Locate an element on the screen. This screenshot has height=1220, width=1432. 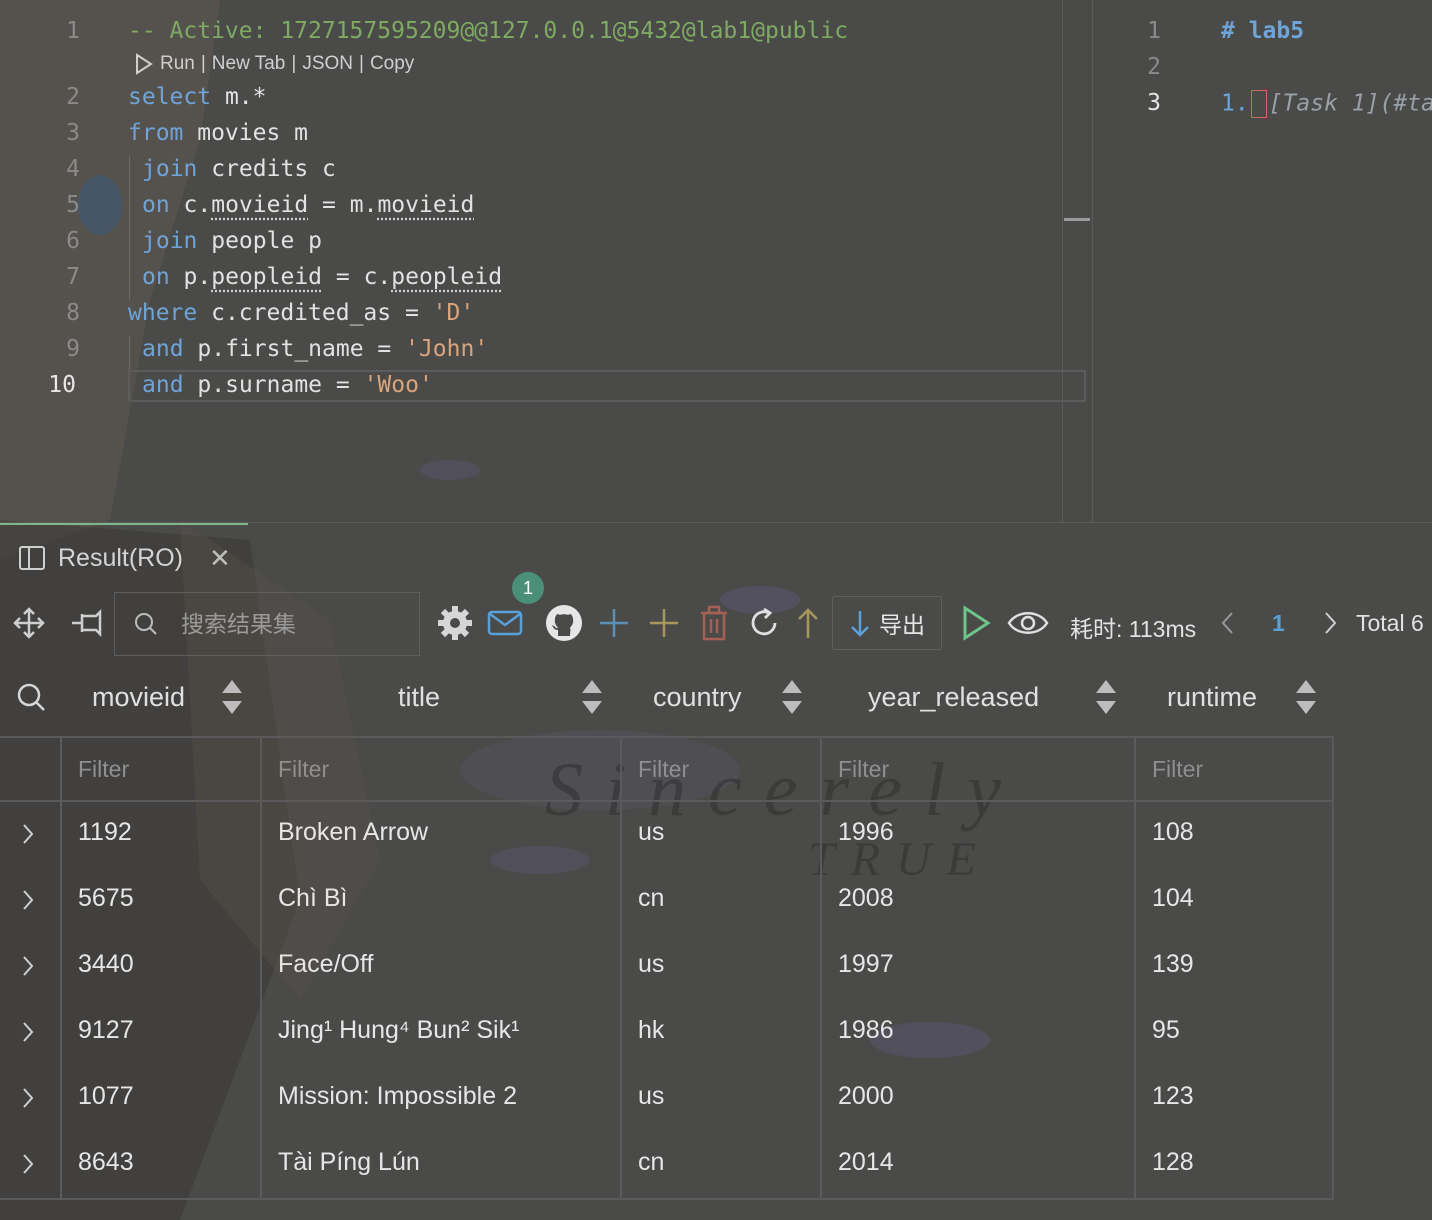
codelens-run: Run is located at coordinates (177, 64).